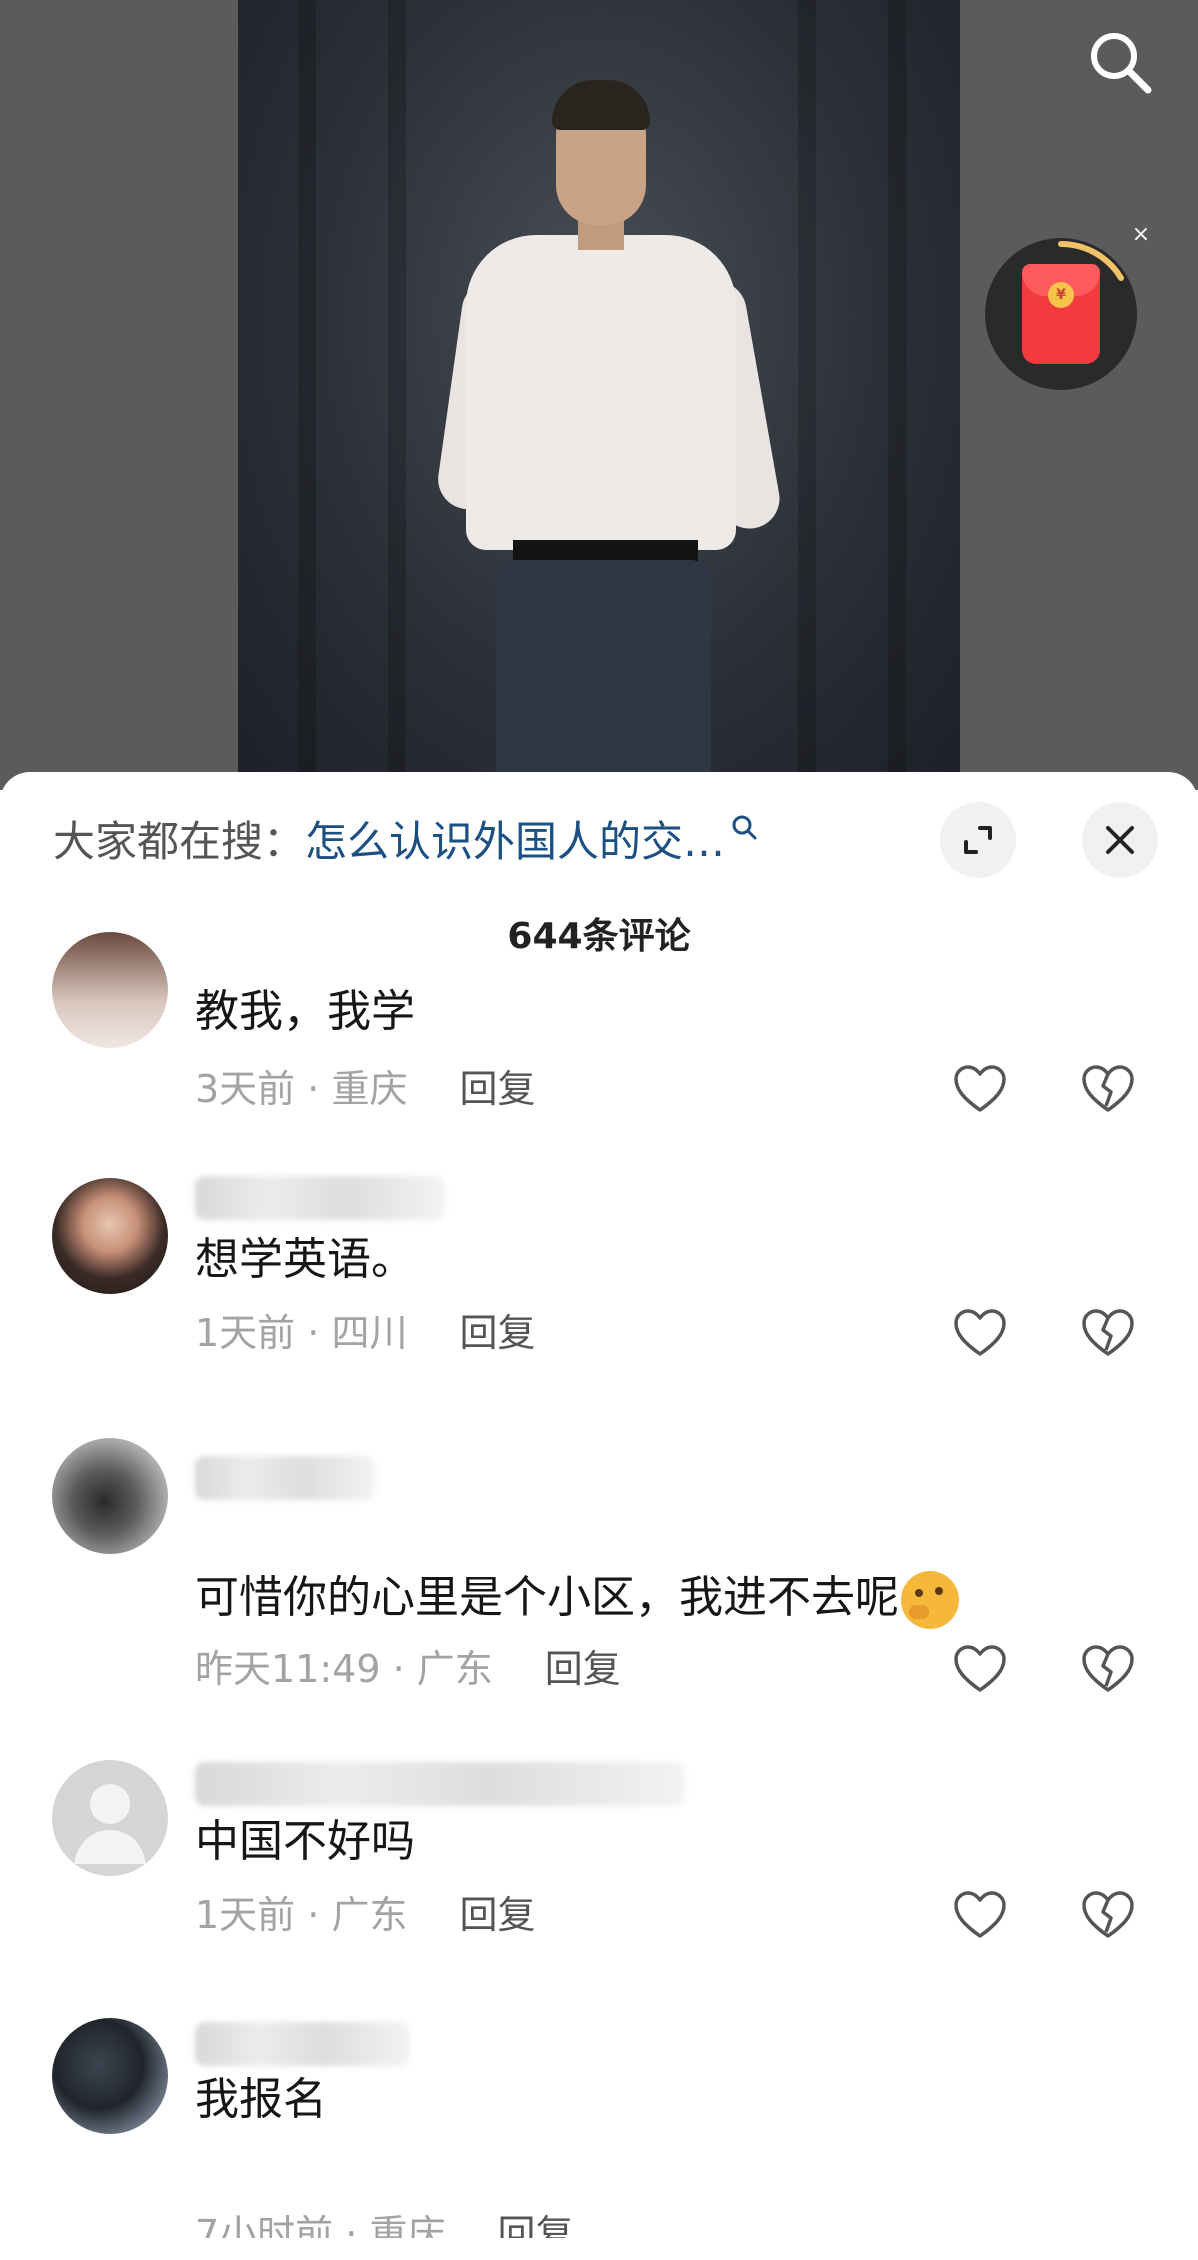 The image size is (1198, 2260). What do you see at coordinates (930, 1600) in the screenshot?
I see `thinking-face-emoji` at bounding box center [930, 1600].